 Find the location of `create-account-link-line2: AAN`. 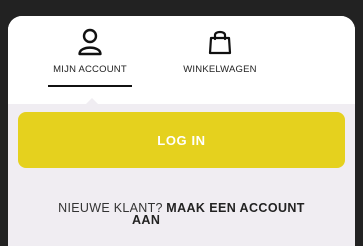

create-account-link-line2: AAN is located at coordinates (146, 220).